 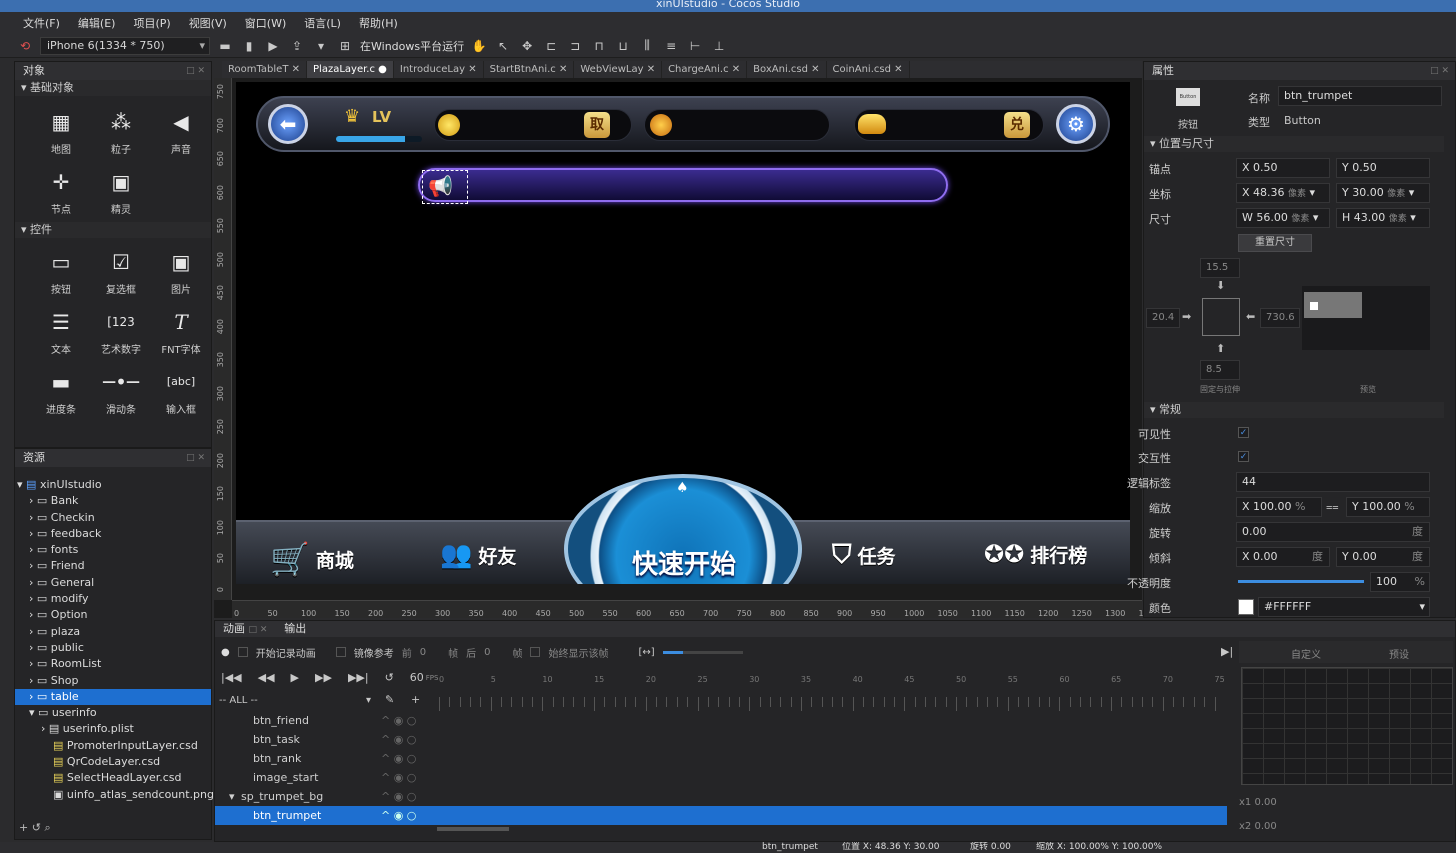 I want to click on layer-row: btn_task ^ ◉ ○, so click(x=322, y=739).